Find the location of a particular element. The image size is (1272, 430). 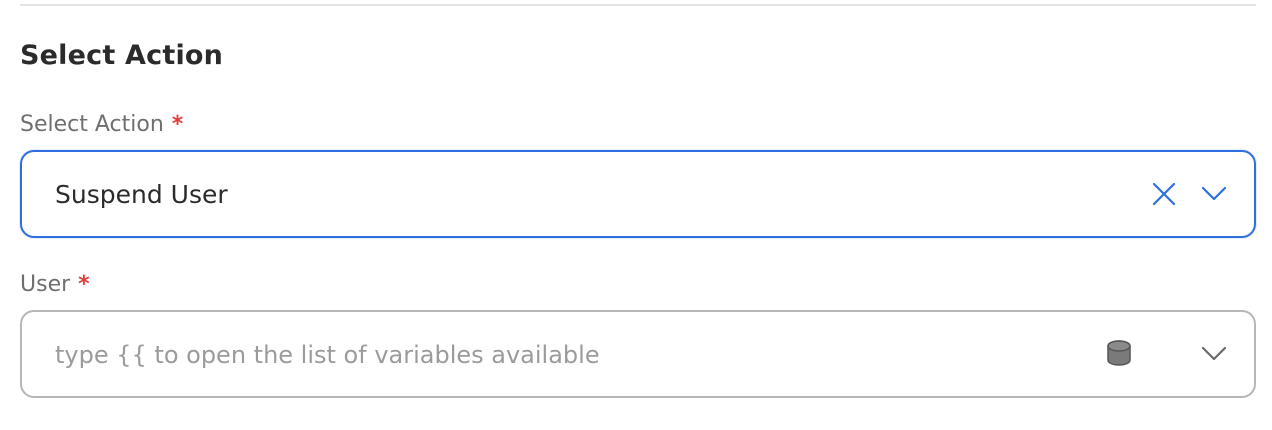

user-input is located at coordinates (575, 355).